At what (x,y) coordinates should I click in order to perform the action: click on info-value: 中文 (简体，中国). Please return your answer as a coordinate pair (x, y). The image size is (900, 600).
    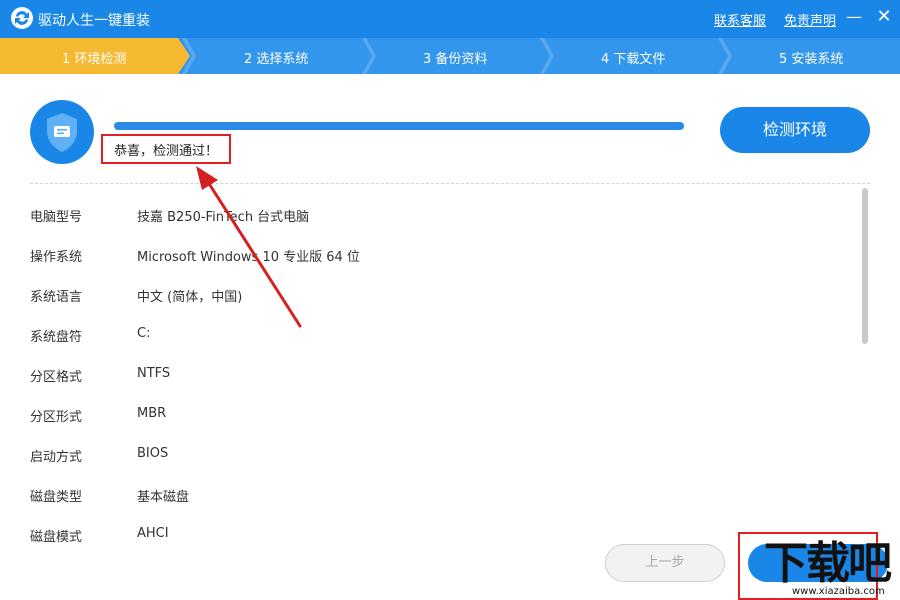
    Looking at the image, I should click on (190, 297).